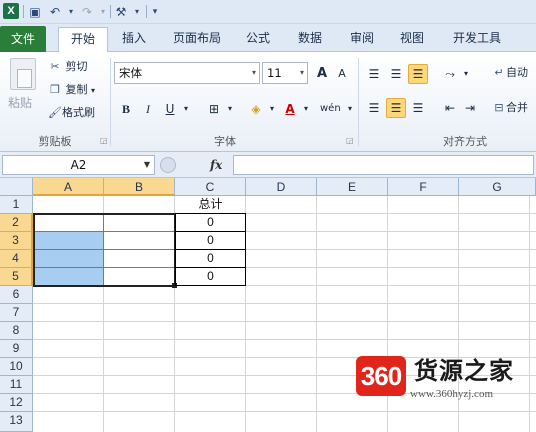 This screenshot has width=536, height=432. Describe the element at coordinates (412, 39) in the screenshot. I see `tab-view: 视图` at that location.